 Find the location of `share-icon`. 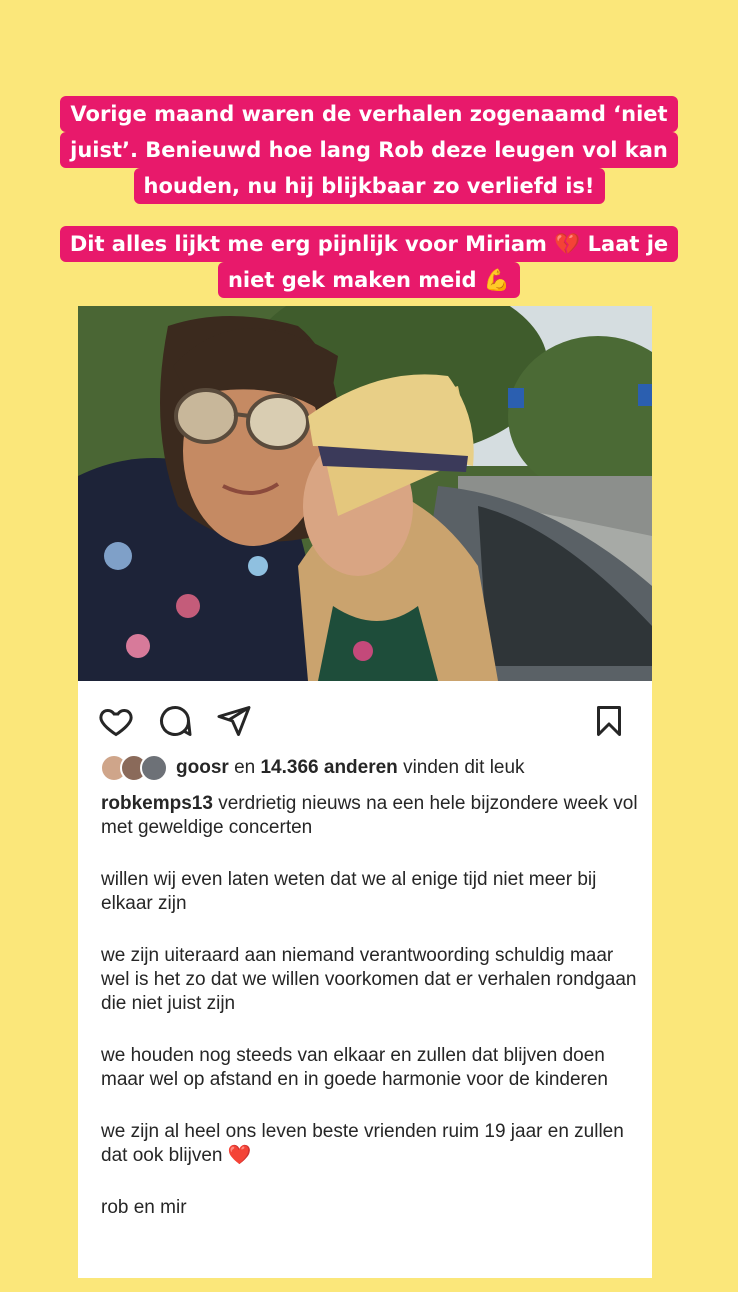

share-icon is located at coordinates (234, 721).